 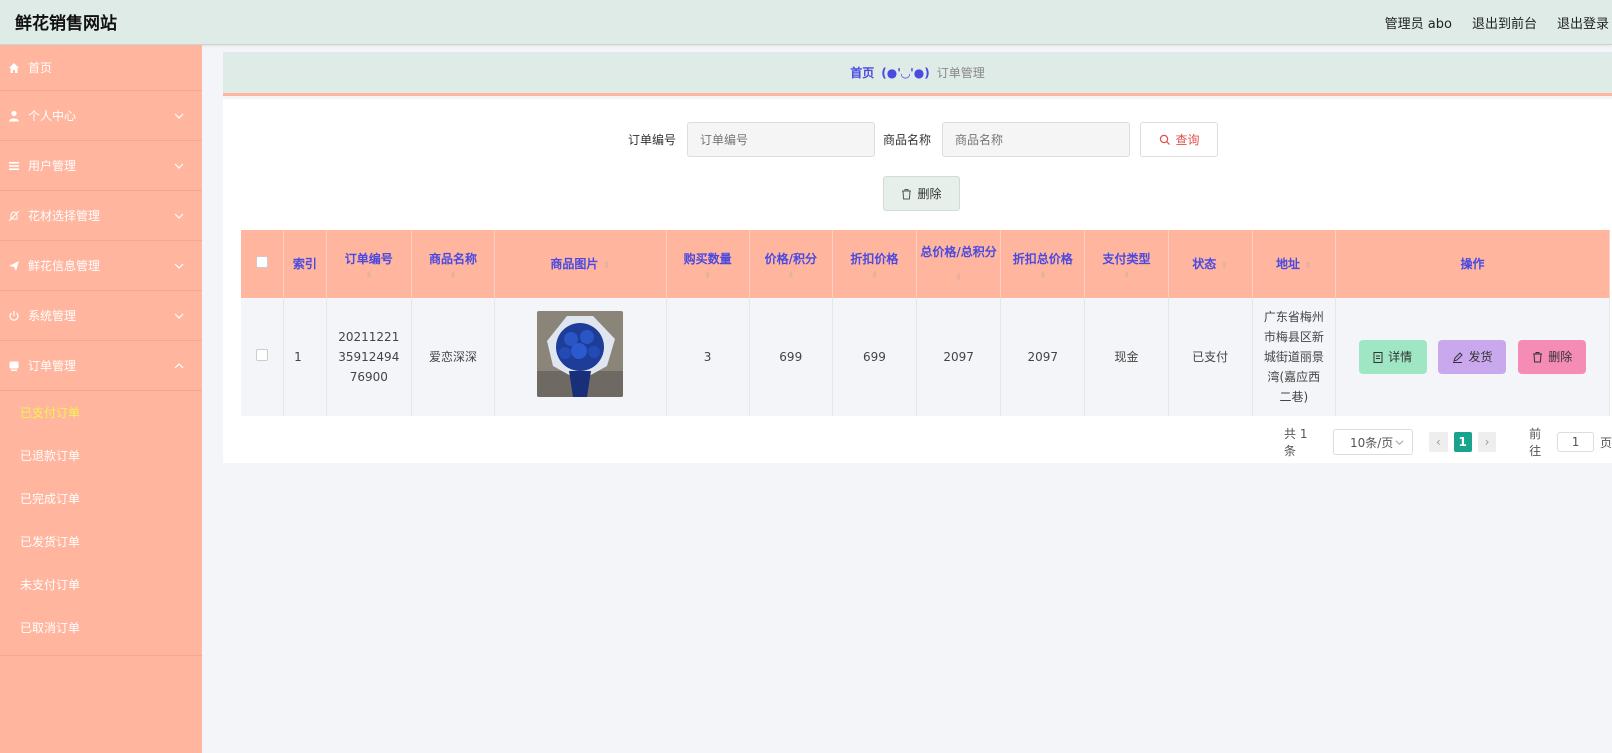 I want to click on ship-button: 发货, so click(x=1472, y=357).